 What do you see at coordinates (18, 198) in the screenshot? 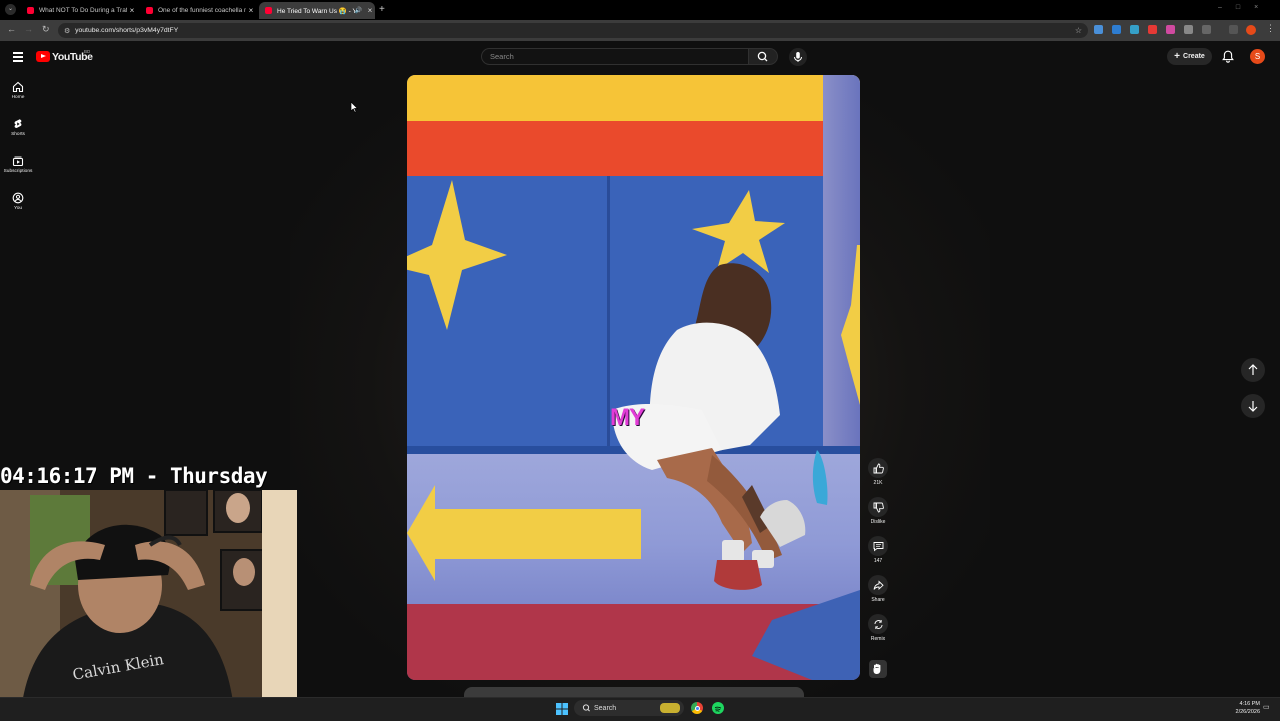
I see `you-icon` at bounding box center [18, 198].